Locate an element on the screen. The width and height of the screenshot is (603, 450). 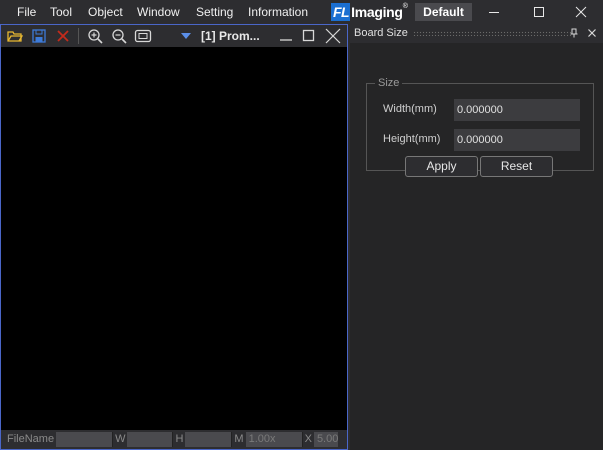
profile-selector: Default is located at coordinates (443, 12).